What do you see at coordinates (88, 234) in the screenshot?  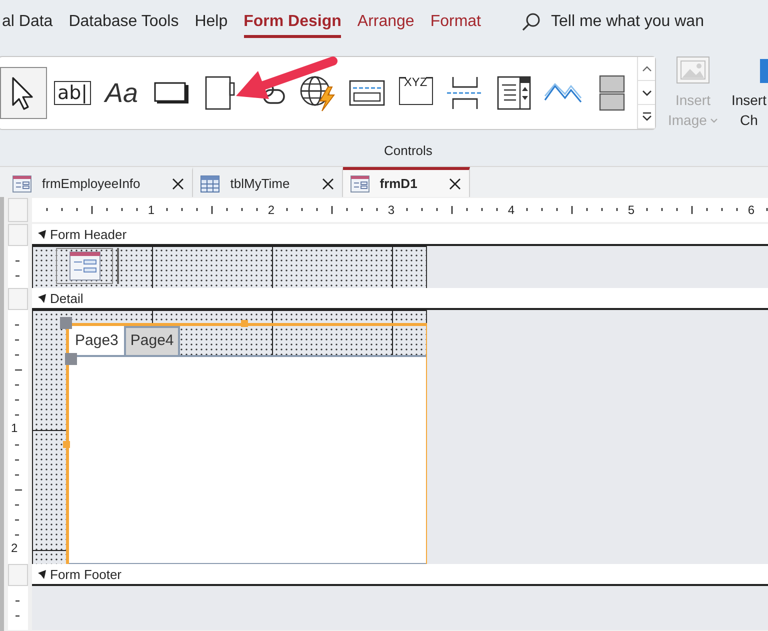 I see `section-title: Form Header` at bounding box center [88, 234].